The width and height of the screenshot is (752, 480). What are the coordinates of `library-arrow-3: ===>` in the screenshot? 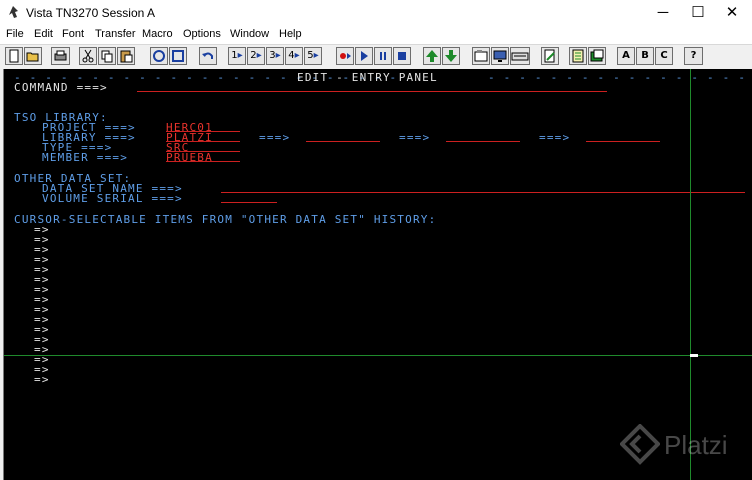 It's located at (415, 137).